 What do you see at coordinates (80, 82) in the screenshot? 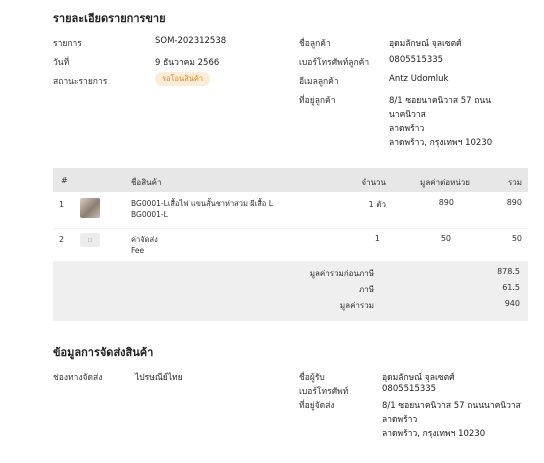
I see `order-status-label: สถานะรายการ` at bounding box center [80, 82].